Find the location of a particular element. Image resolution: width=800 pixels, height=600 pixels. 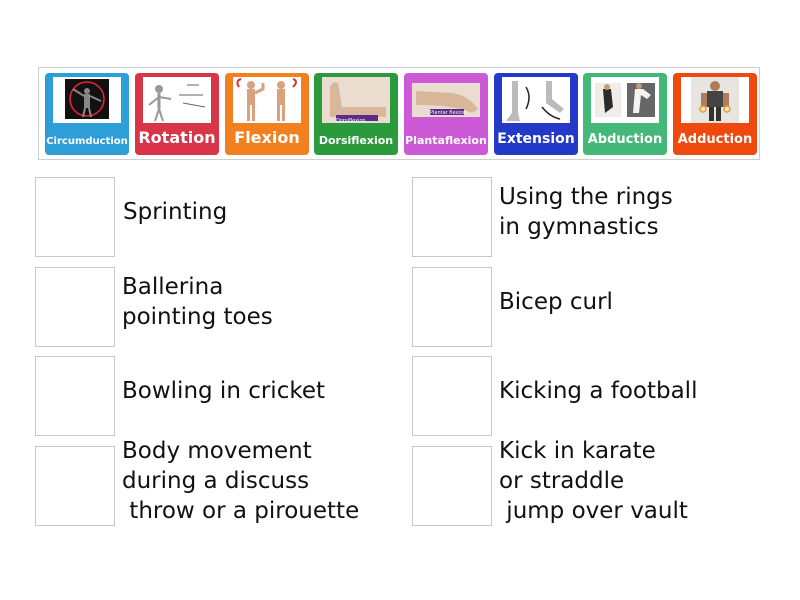

tile-extension: Extension is located at coordinates (536, 114).